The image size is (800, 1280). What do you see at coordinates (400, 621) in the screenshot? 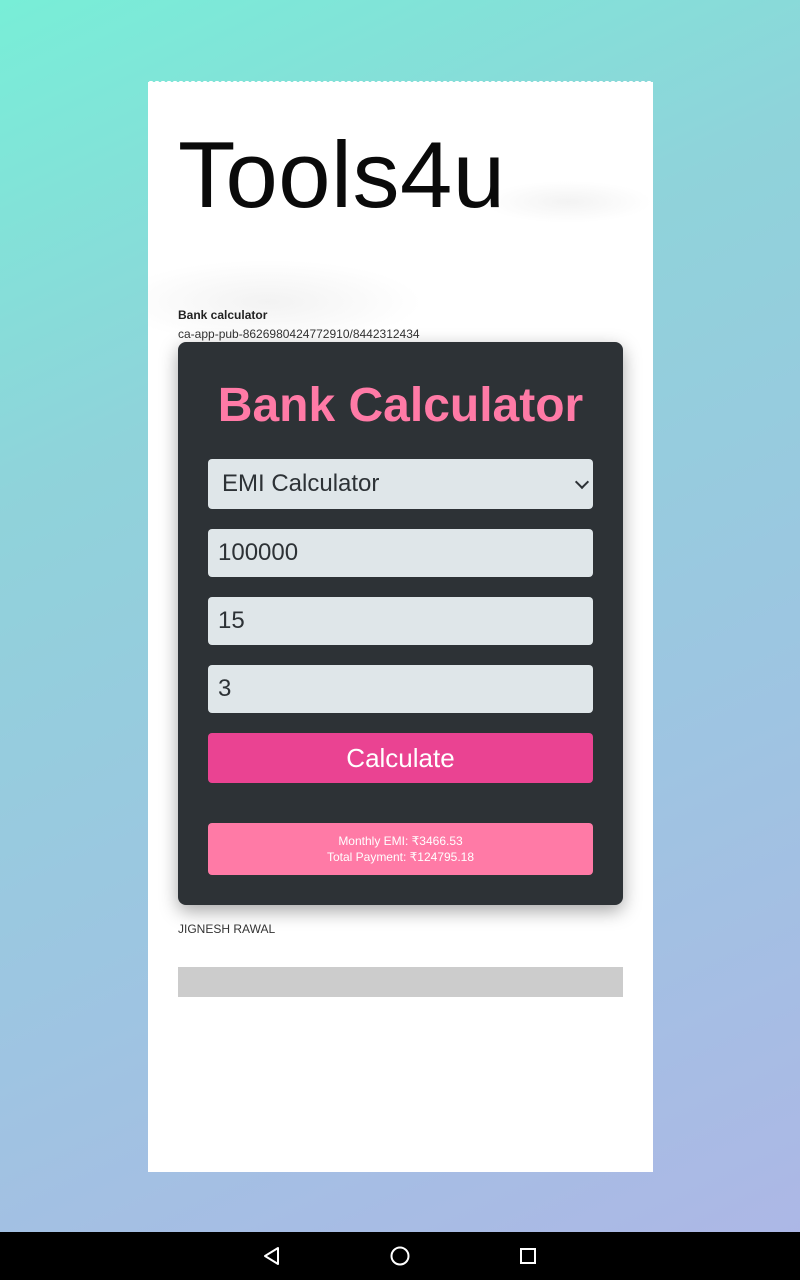
I see `interest-rate-input: 15` at bounding box center [400, 621].